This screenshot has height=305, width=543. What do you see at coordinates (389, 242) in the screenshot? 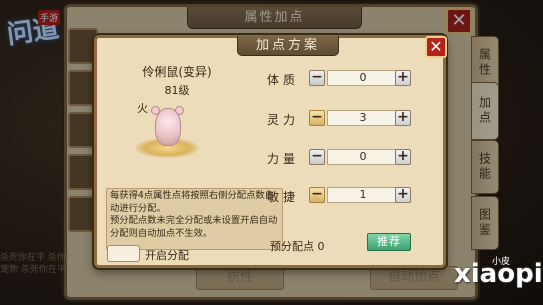
I see `recommend-button: 推荐` at bounding box center [389, 242].